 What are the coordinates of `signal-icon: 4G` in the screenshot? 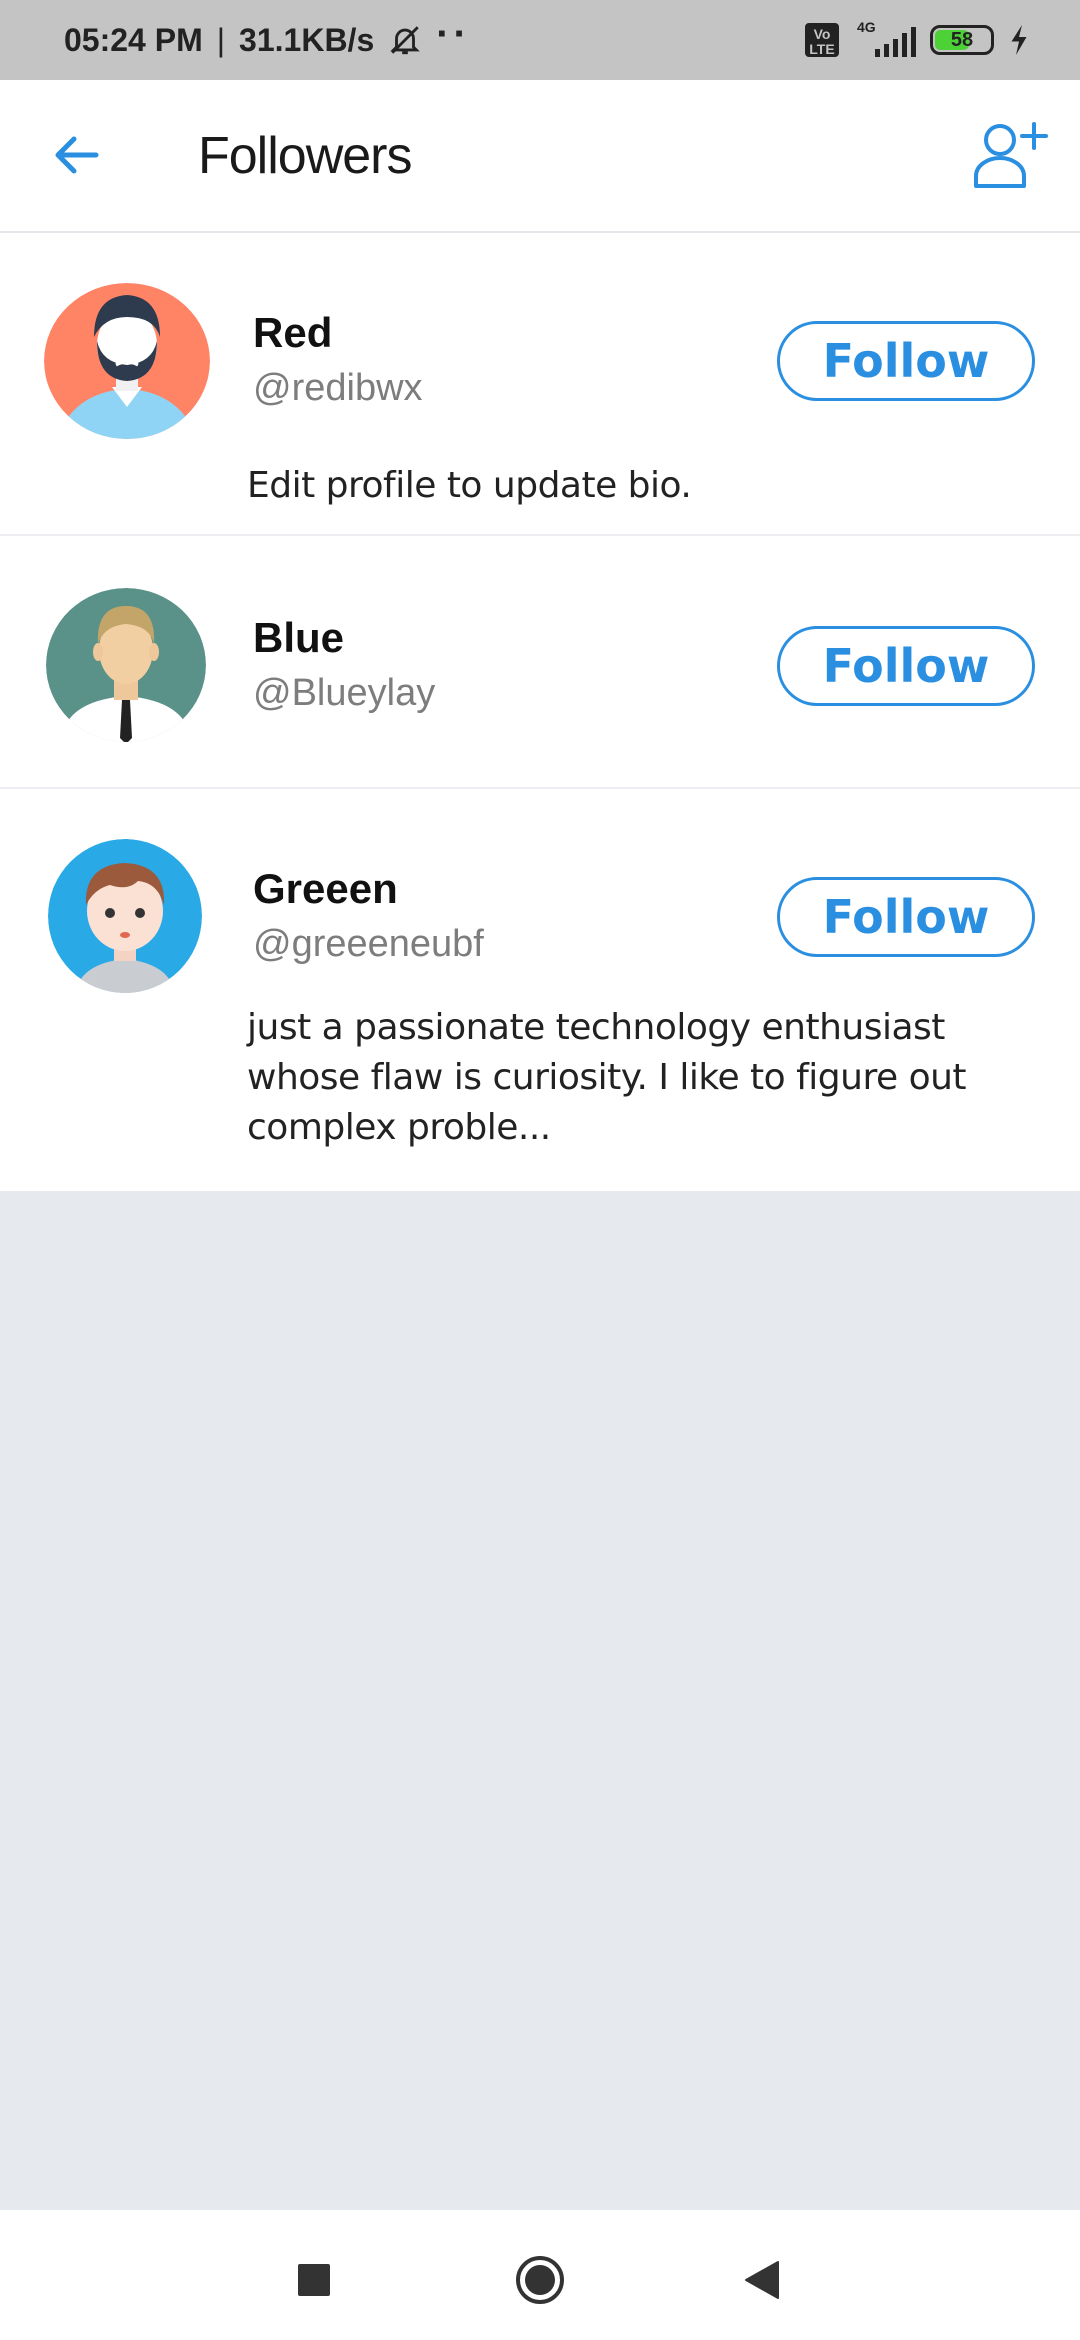 It's located at (884, 38).